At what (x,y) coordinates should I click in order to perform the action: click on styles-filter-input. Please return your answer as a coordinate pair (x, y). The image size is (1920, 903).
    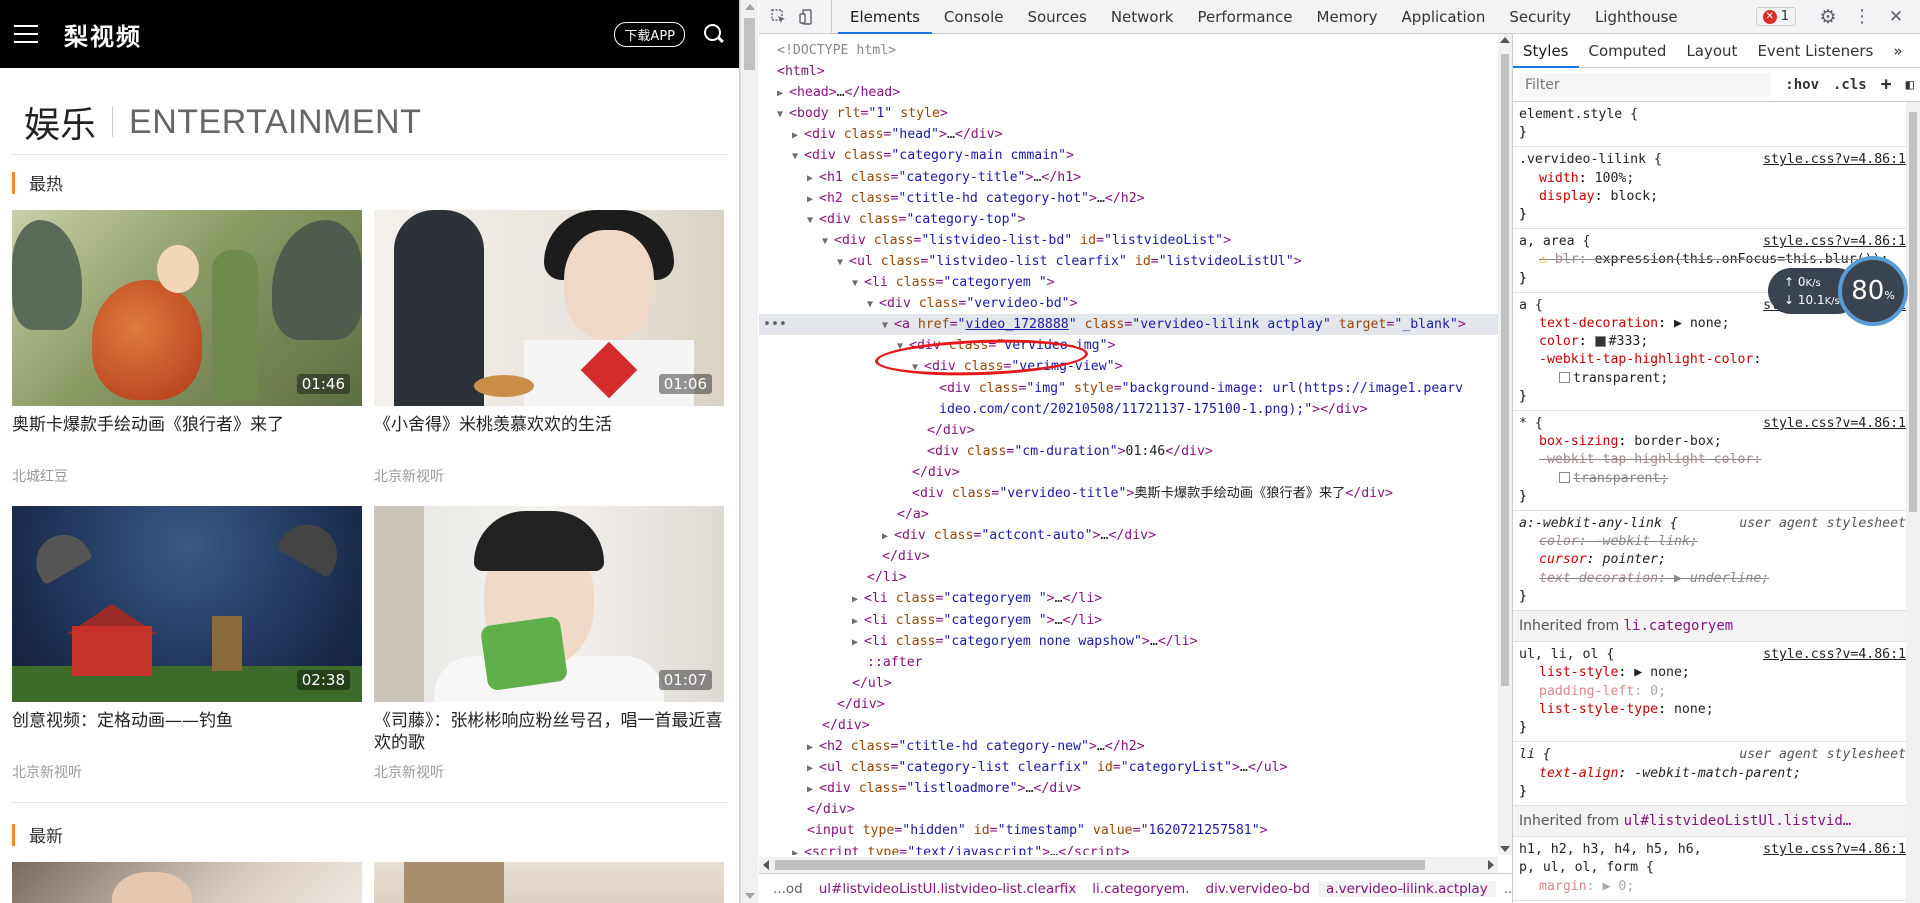
    Looking at the image, I should click on (1645, 84).